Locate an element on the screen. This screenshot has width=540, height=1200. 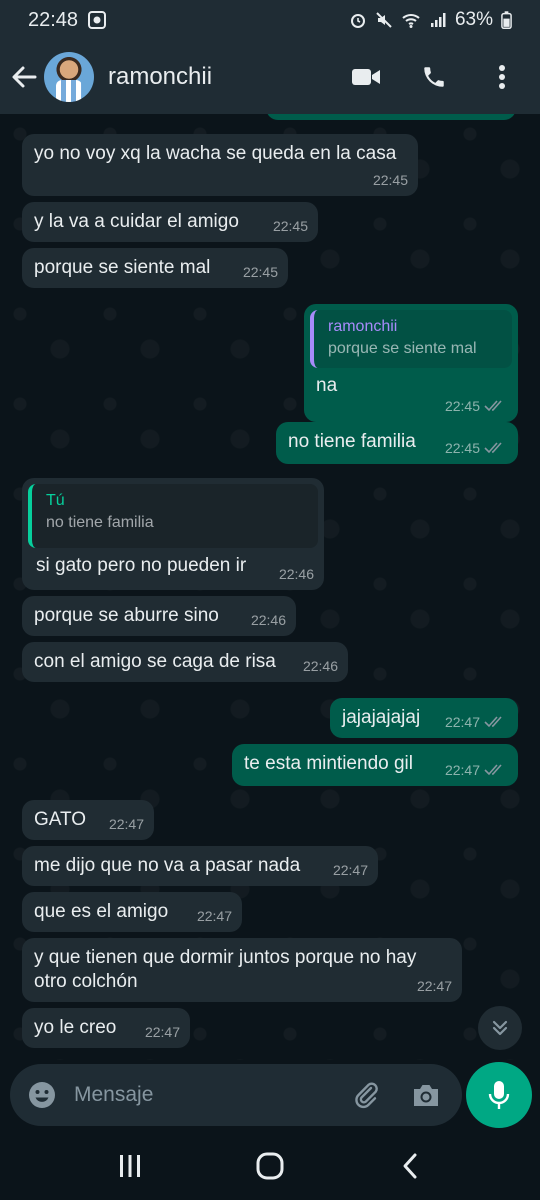
back-arrow-icon is located at coordinates (24, 77).